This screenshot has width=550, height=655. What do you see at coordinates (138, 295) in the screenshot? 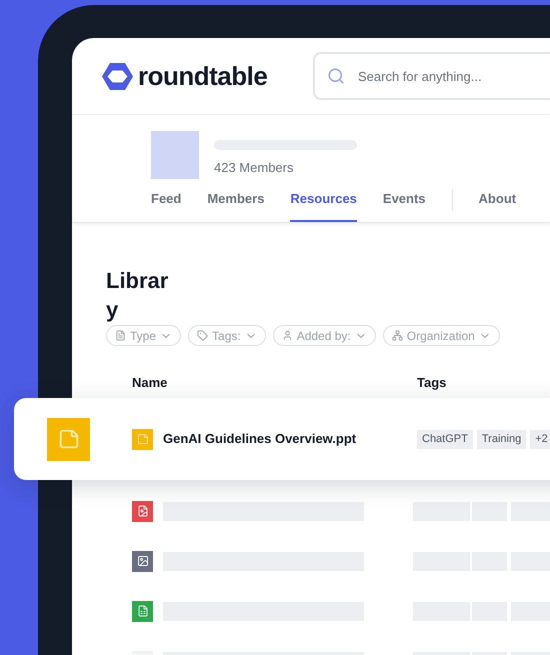
I see `library-title: Library` at bounding box center [138, 295].